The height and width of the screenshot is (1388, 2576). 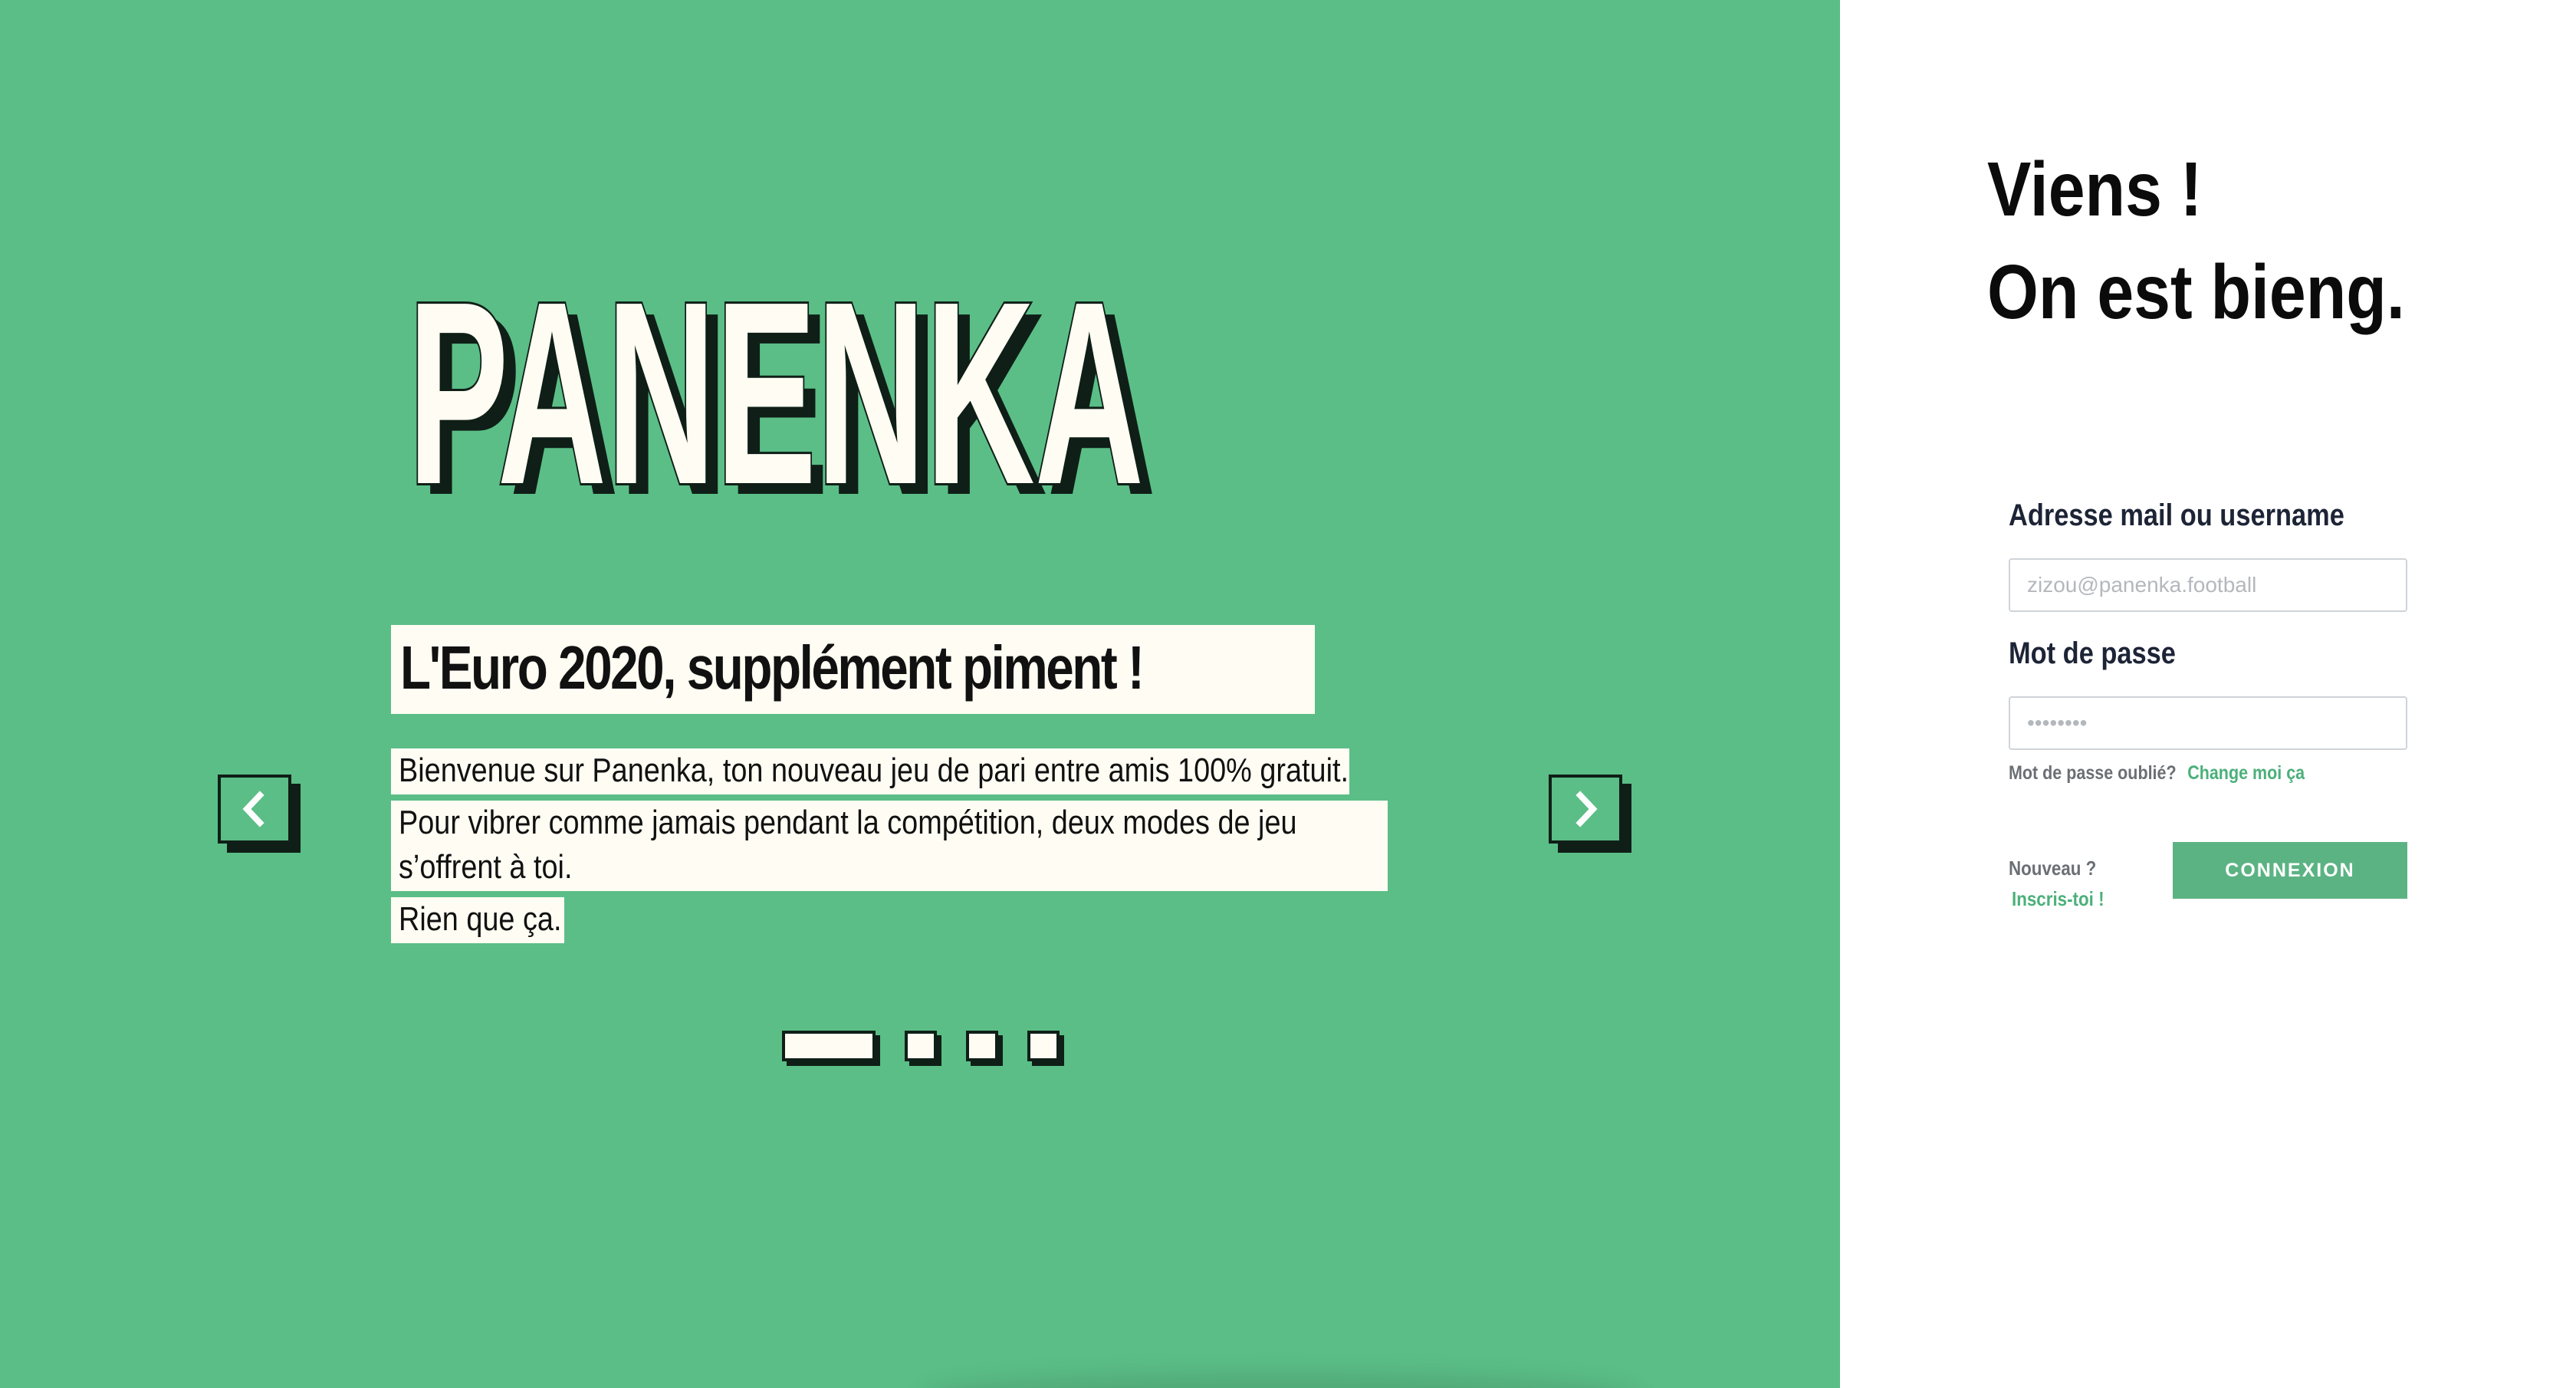 What do you see at coordinates (2229, 241) in the screenshot?
I see `login-greeting: Viens ! On est bieng.` at bounding box center [2229, 241].